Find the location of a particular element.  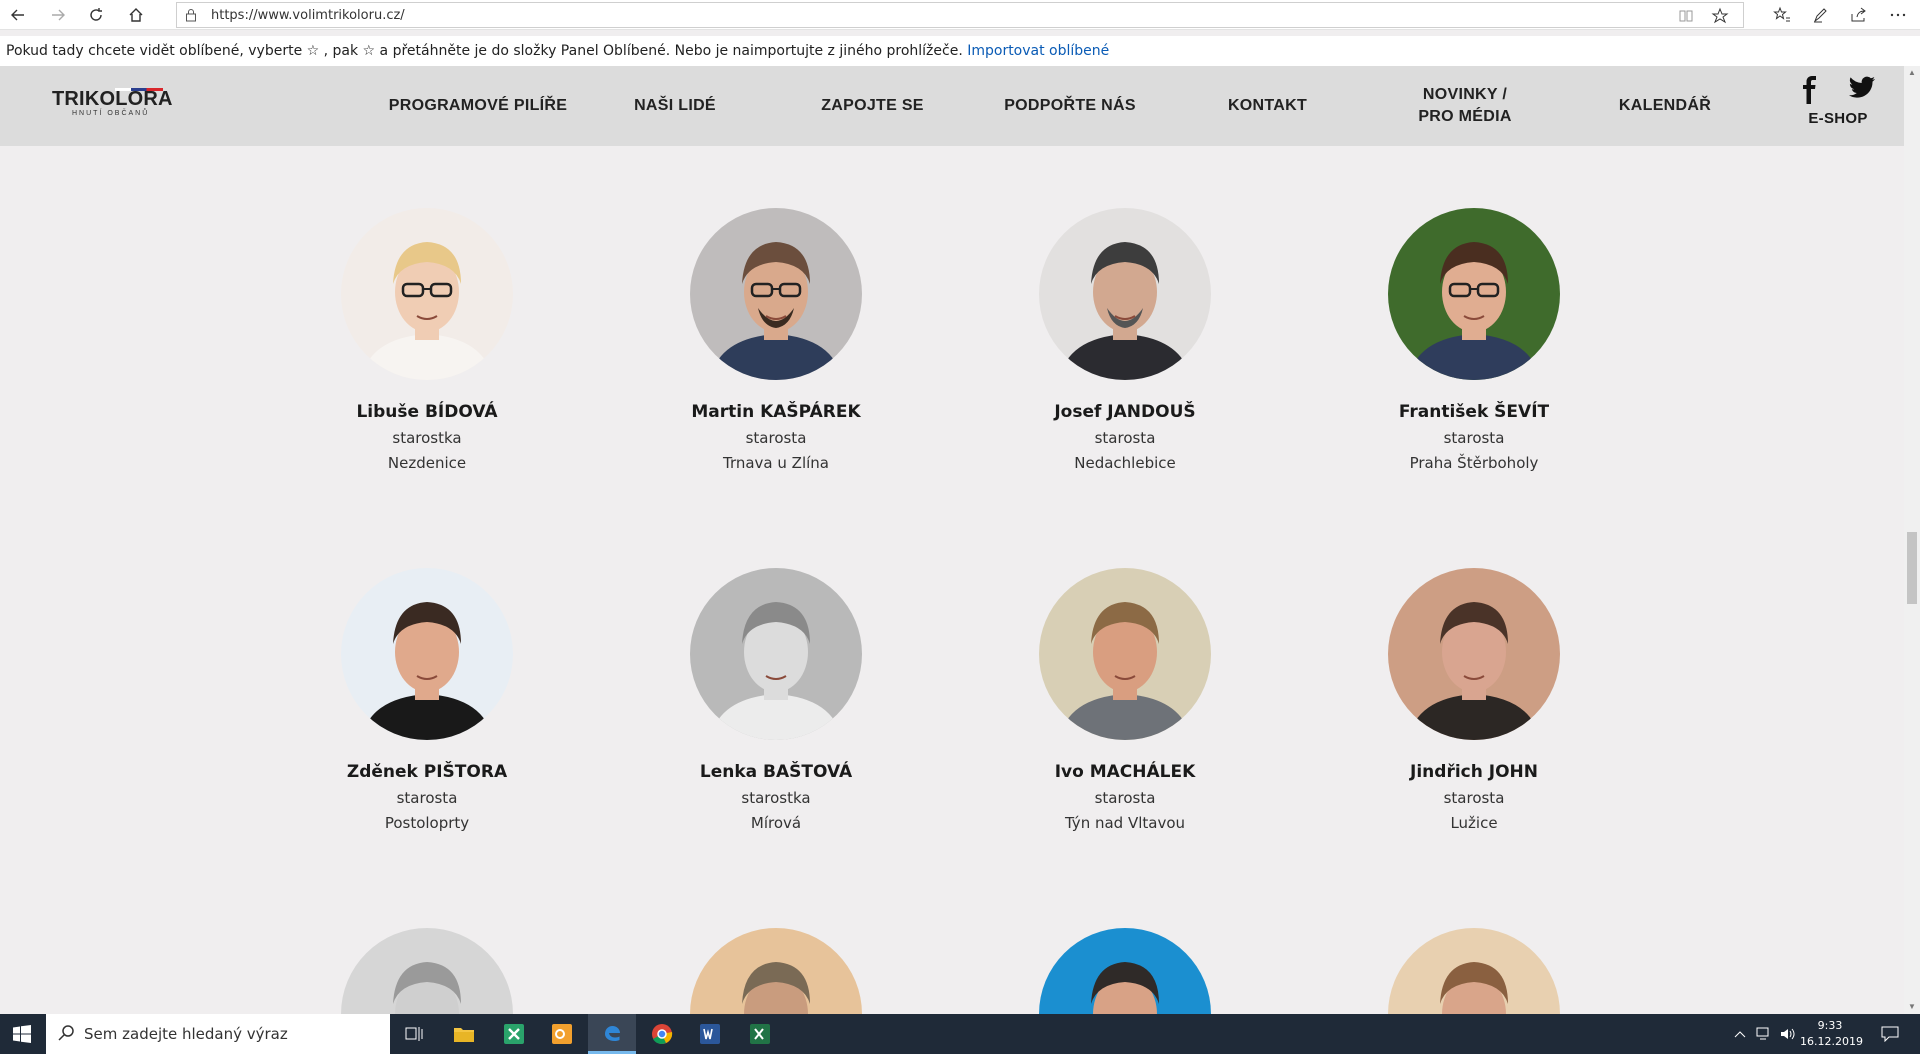

person-name: Martin KAŠPÁREK is located at coordinates (776, 412).